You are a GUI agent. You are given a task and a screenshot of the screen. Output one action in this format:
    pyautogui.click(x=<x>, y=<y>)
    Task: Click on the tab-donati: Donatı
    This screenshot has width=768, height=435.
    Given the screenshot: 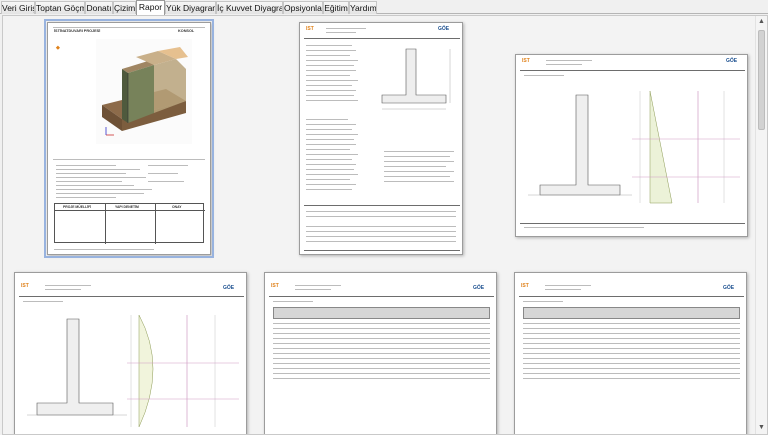 What is the action you would take?
    pyautogui.click(x=99, y=7)
    